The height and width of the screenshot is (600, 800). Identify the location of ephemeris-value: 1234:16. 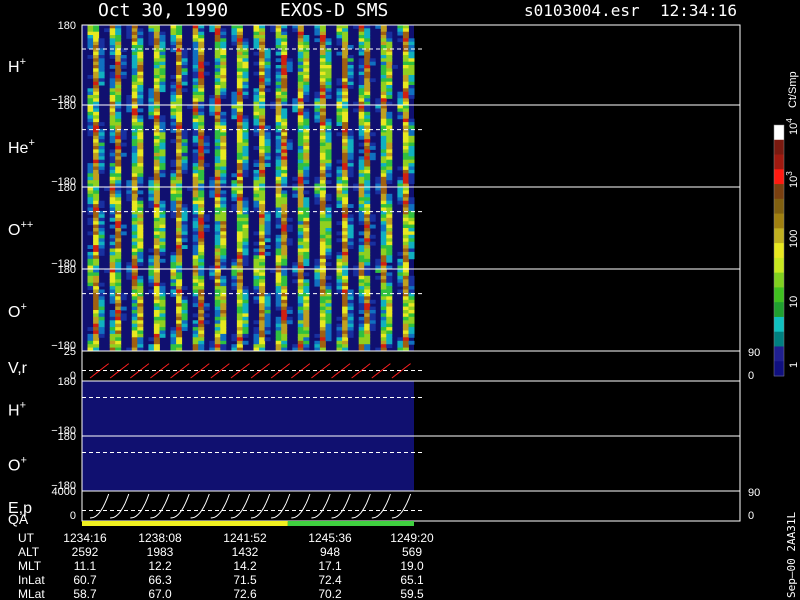
(85, 538).